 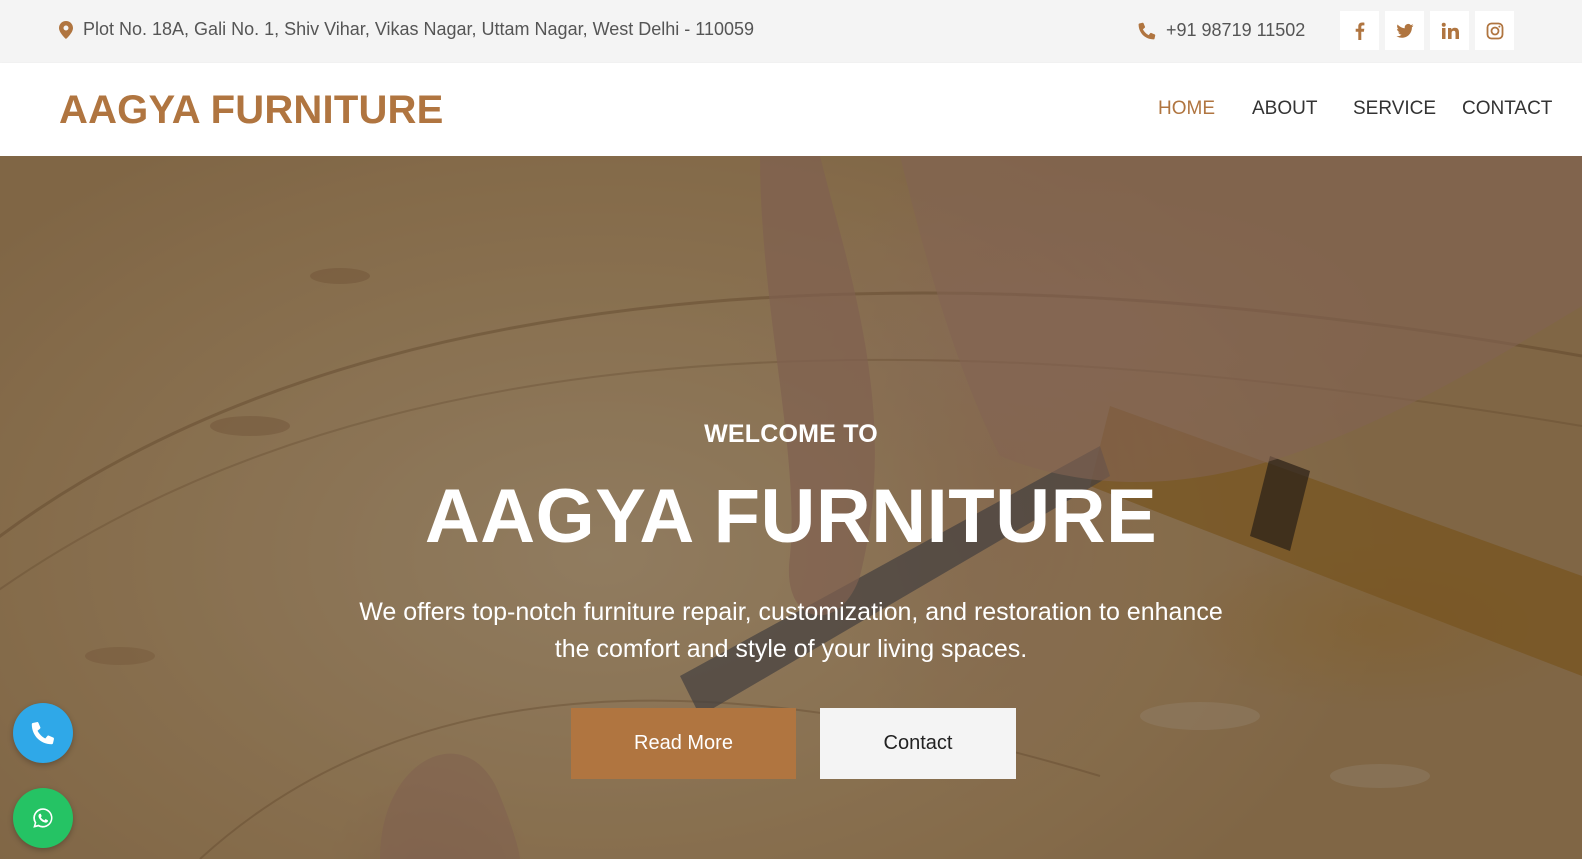 I want to click on linkedin-link, so click(x=1449, y=30).